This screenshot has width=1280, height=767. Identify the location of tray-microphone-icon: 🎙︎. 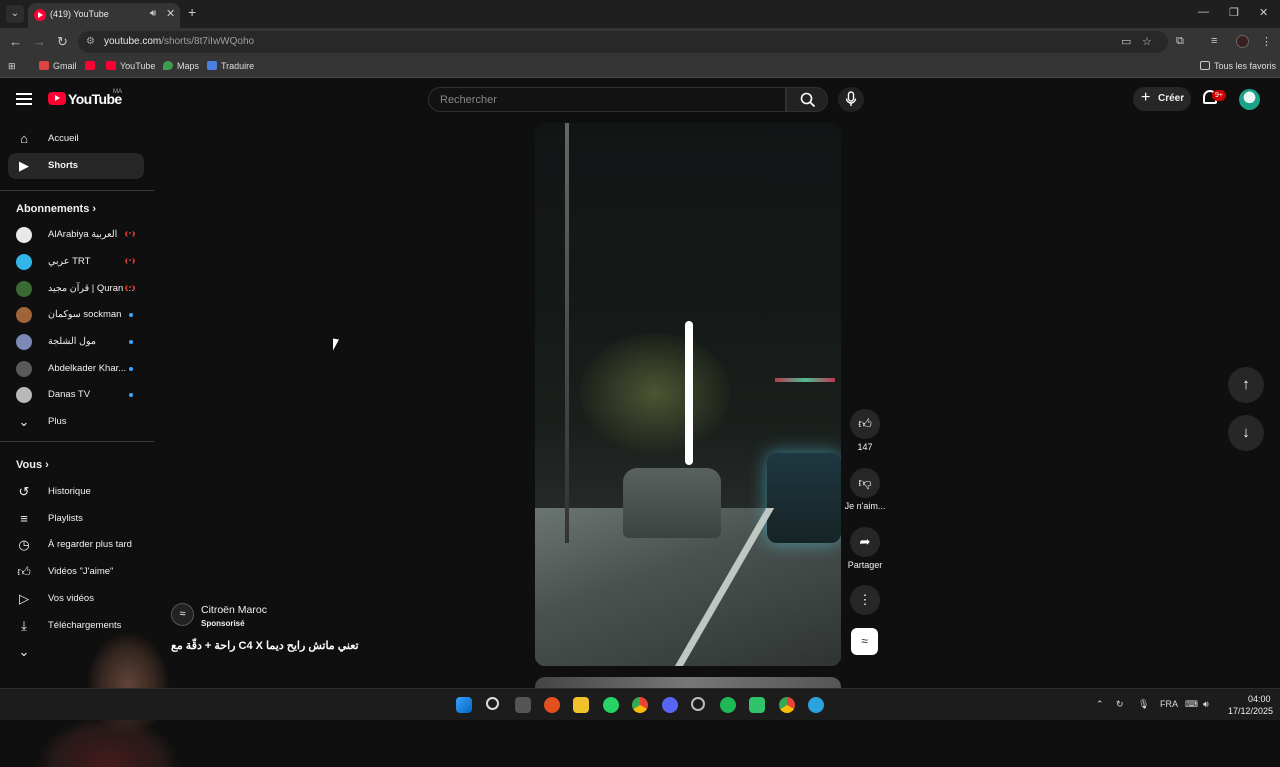
(1143, 704).